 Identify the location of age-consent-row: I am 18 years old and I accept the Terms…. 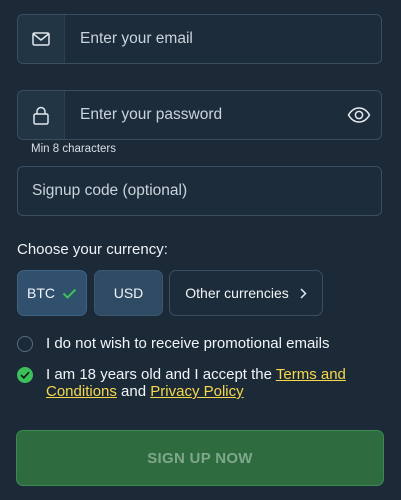
(187, 383).